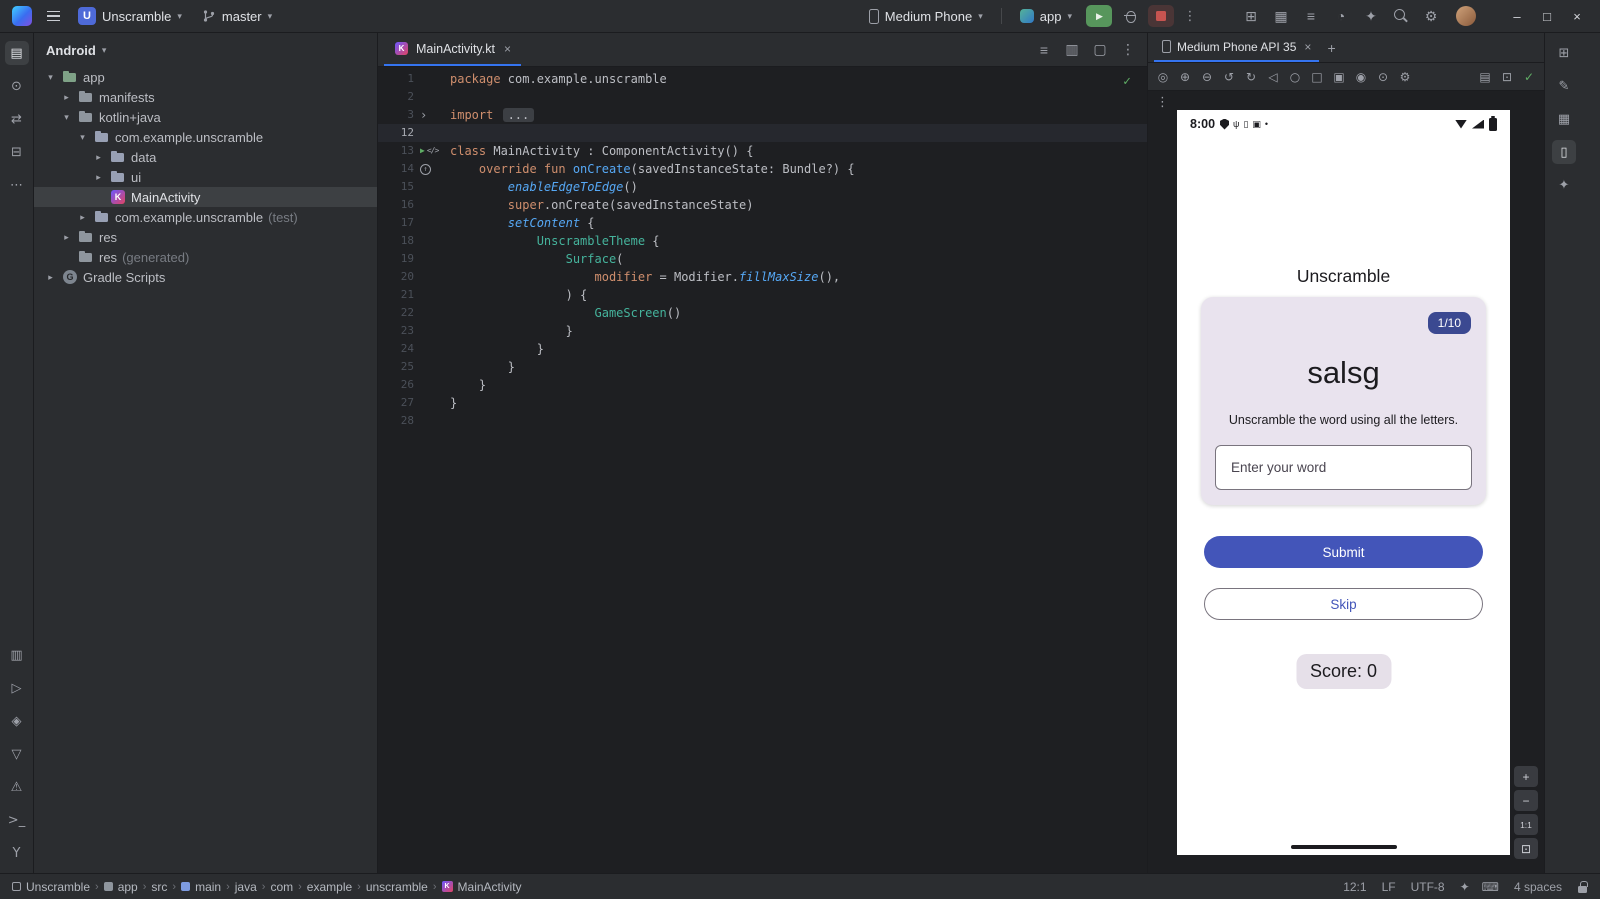 The width and height of the screenshot is (1600, 899). I want to click on detach-editor-icon: ▢, so click(1100, 50).